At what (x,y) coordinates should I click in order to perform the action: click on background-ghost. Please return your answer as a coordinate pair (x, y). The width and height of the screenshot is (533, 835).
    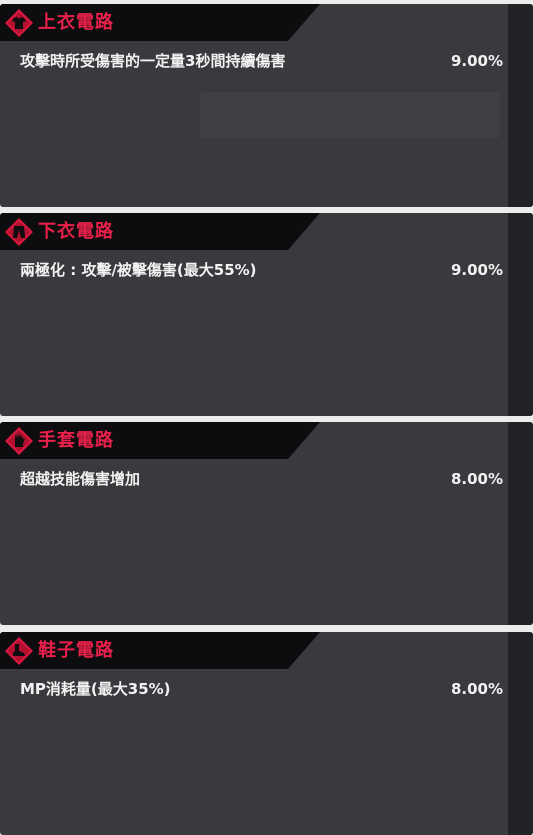
    Looking at the image, I should click on (350, 115).